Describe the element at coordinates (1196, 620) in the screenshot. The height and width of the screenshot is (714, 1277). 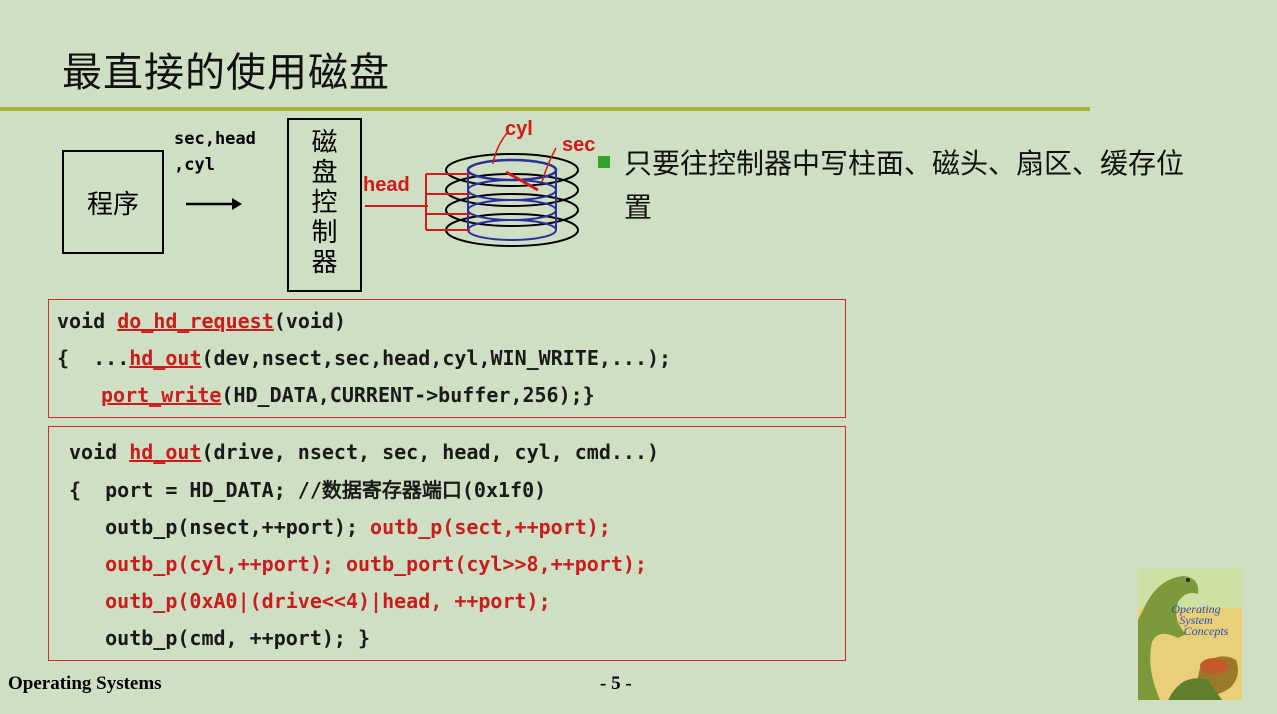
I see `book-cover-title: Operating System Concepts` at that location.